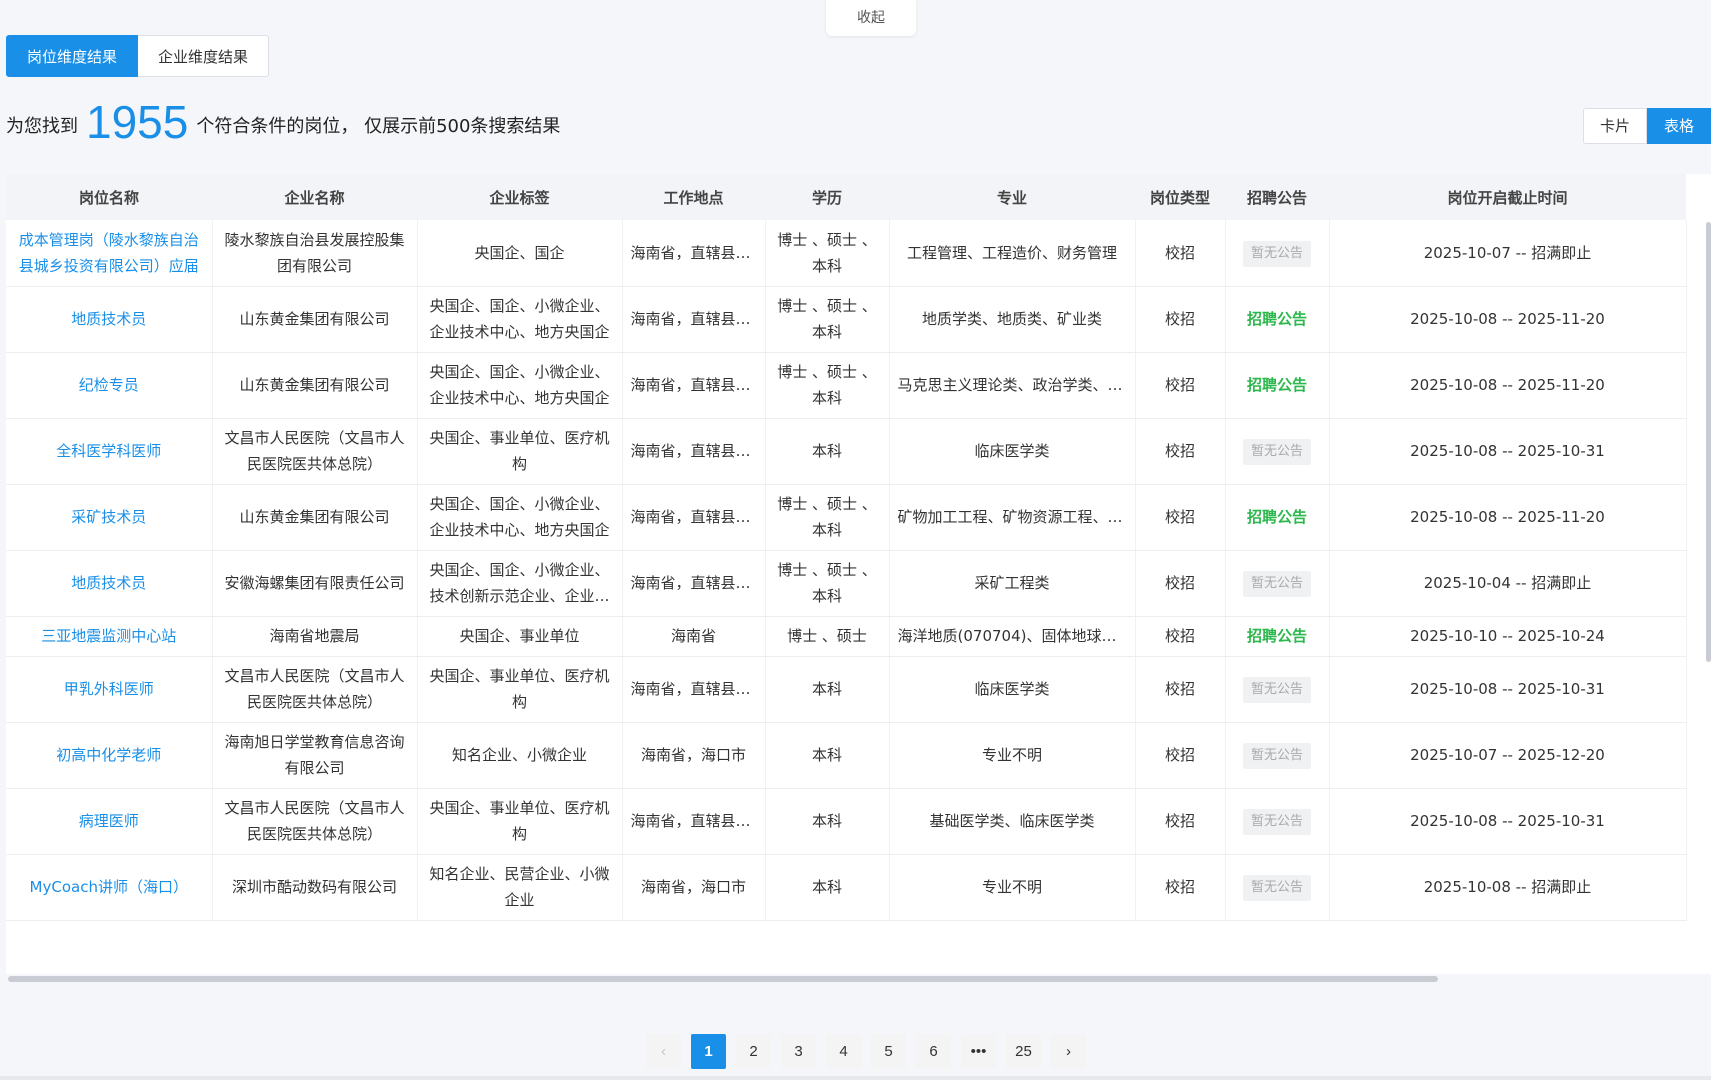 The height and width of the screenshot is (1080, 1711). Describe the element at coordinates (520, 887) in the screenshot. I see `tags-cell: 知名企业、民营企业、小微企业` at that location.